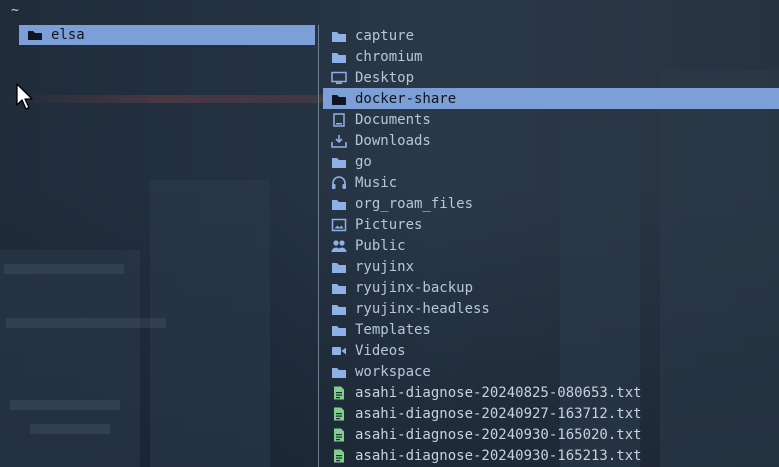 Image resolution: width=779 pixels, height=467 pixels. Describe the element at coordinates (393, 329) in the screenshot. I see `entry-label: Templates` at that location.